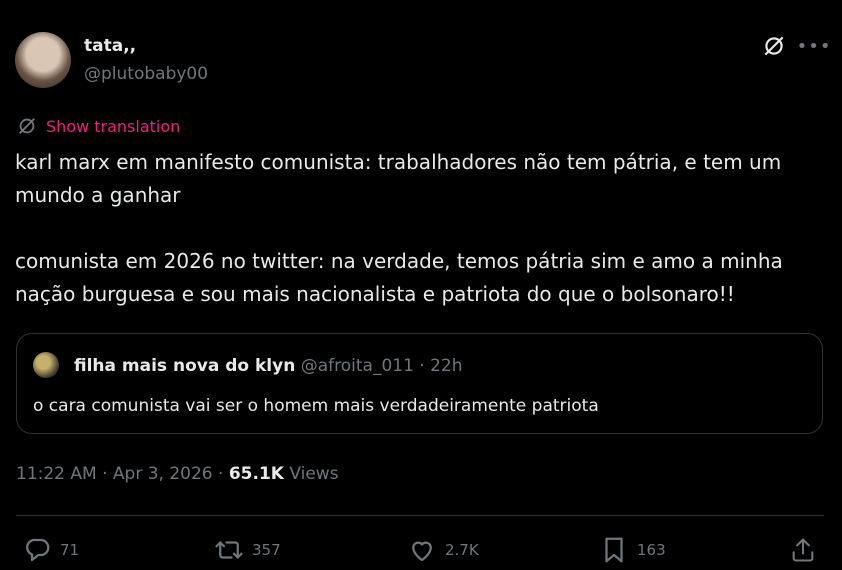 Image resolution: width=842 pixels, height=570 pixels. What do you see at coordinates (614, 550) in the screenshot?
I see `bookmark-icon` at bounding box center [614, 550].